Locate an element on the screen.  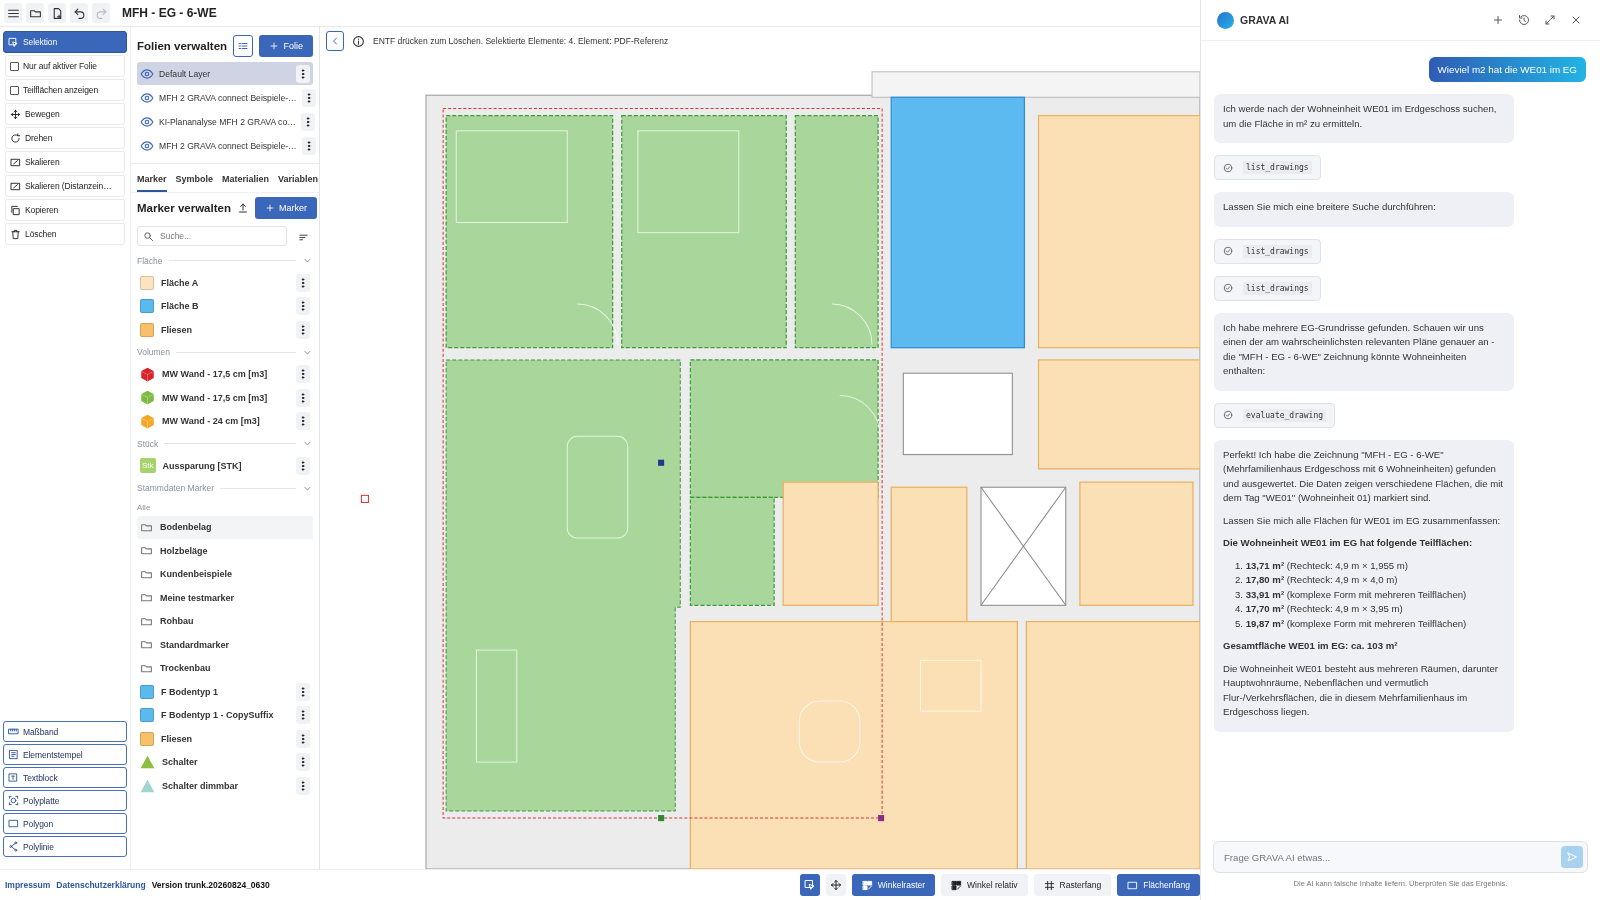
snap-button: Winkelraster is located at coordinates (893, 885).